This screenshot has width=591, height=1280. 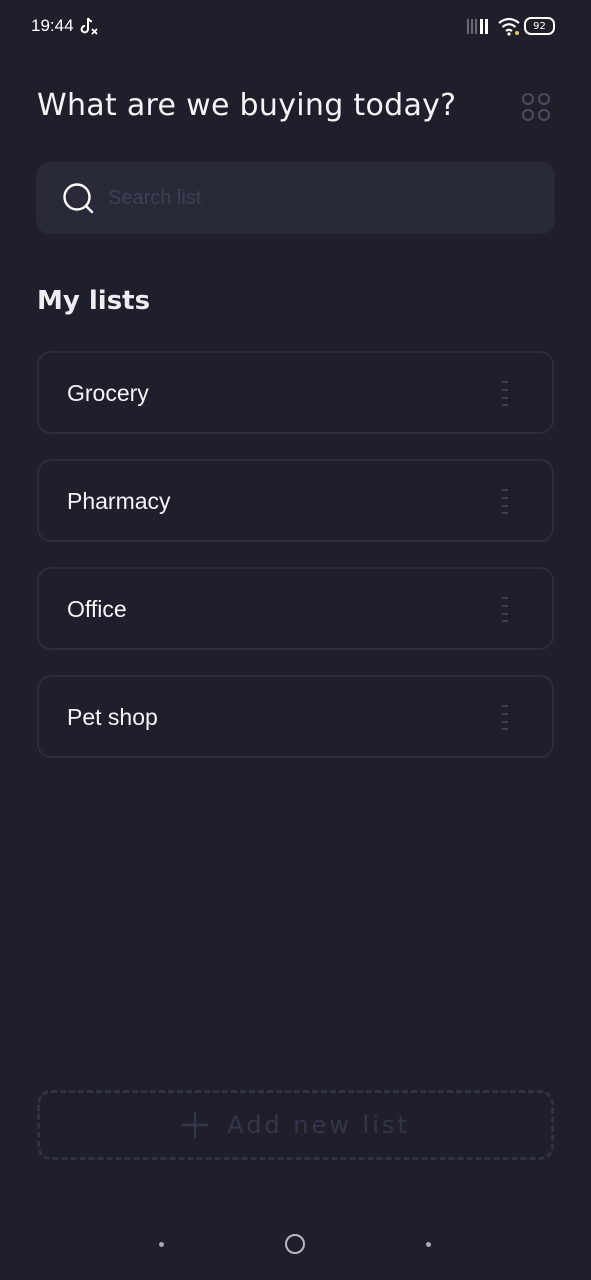 I want to click on search-bar, so click(x=295, y=198).